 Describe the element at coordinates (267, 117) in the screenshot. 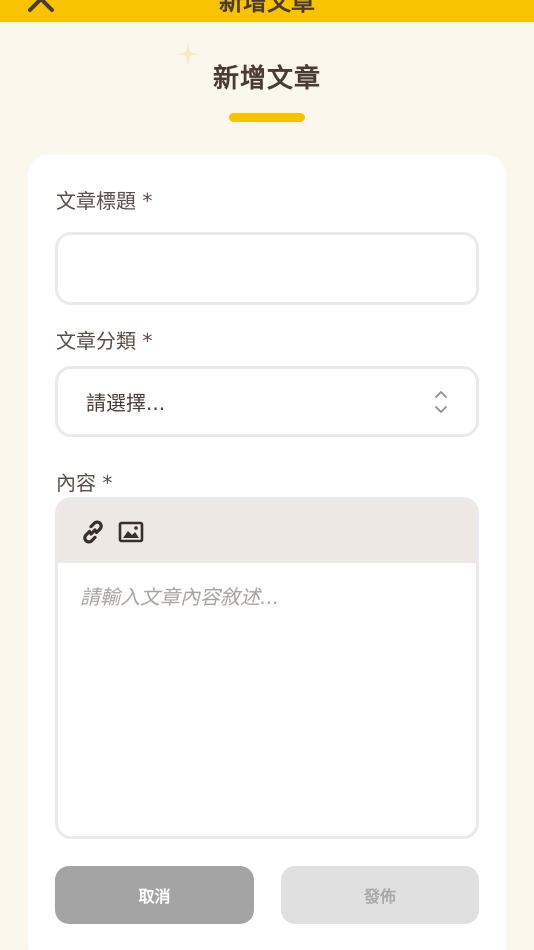

I see `title-underline` at that location.